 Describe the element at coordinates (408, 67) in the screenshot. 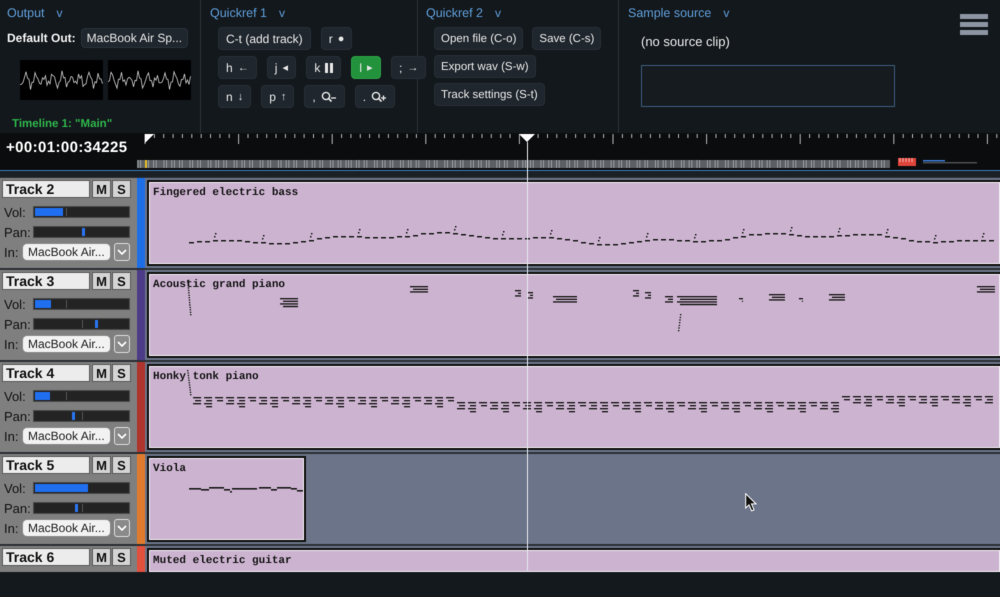

I see `shortcut-button: ; →` at that location.